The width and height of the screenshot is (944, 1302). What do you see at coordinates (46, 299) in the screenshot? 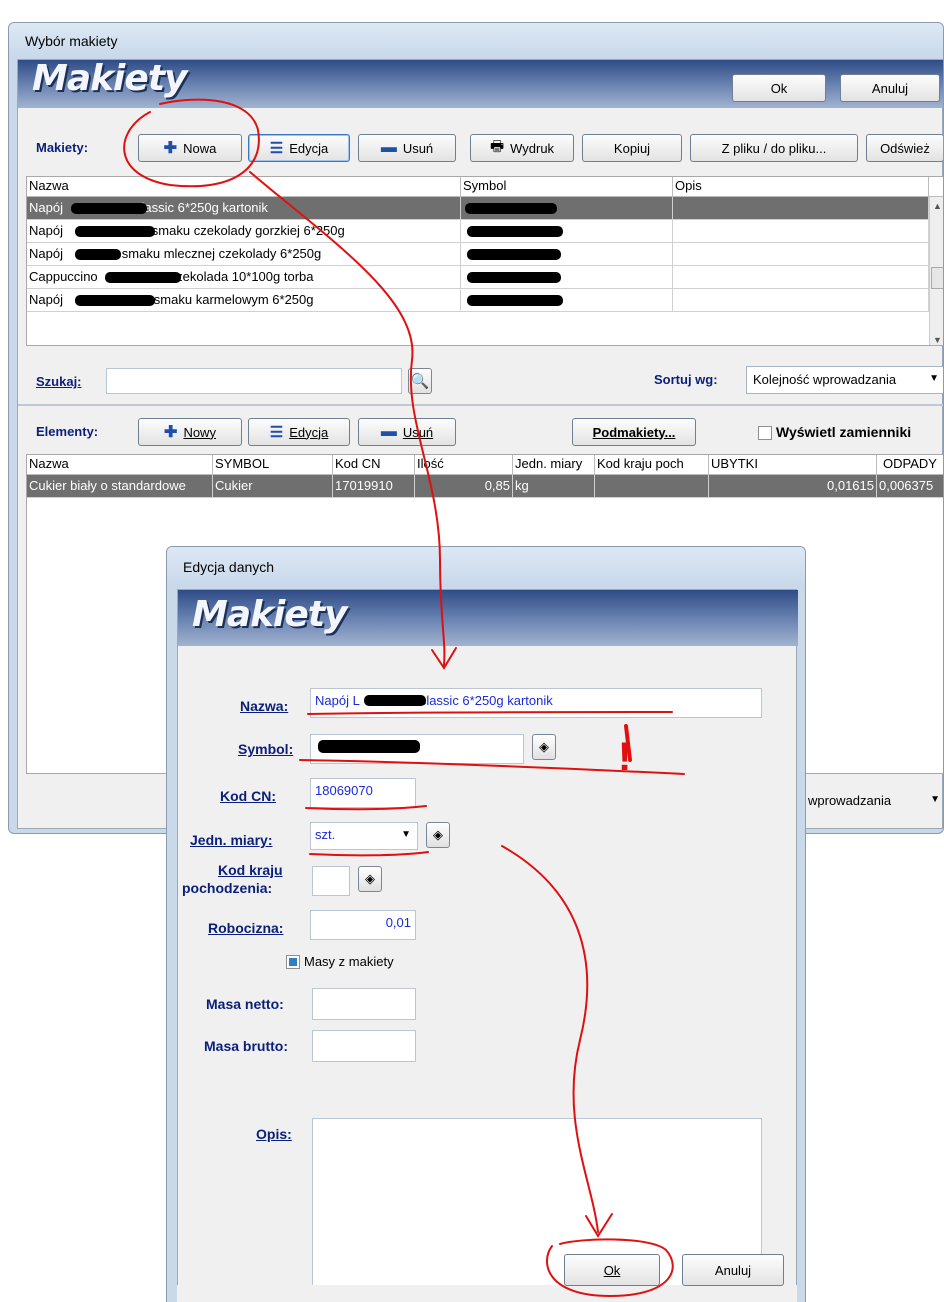
I see `row-name-prefix: Napój` at bounding box center [46, 299].